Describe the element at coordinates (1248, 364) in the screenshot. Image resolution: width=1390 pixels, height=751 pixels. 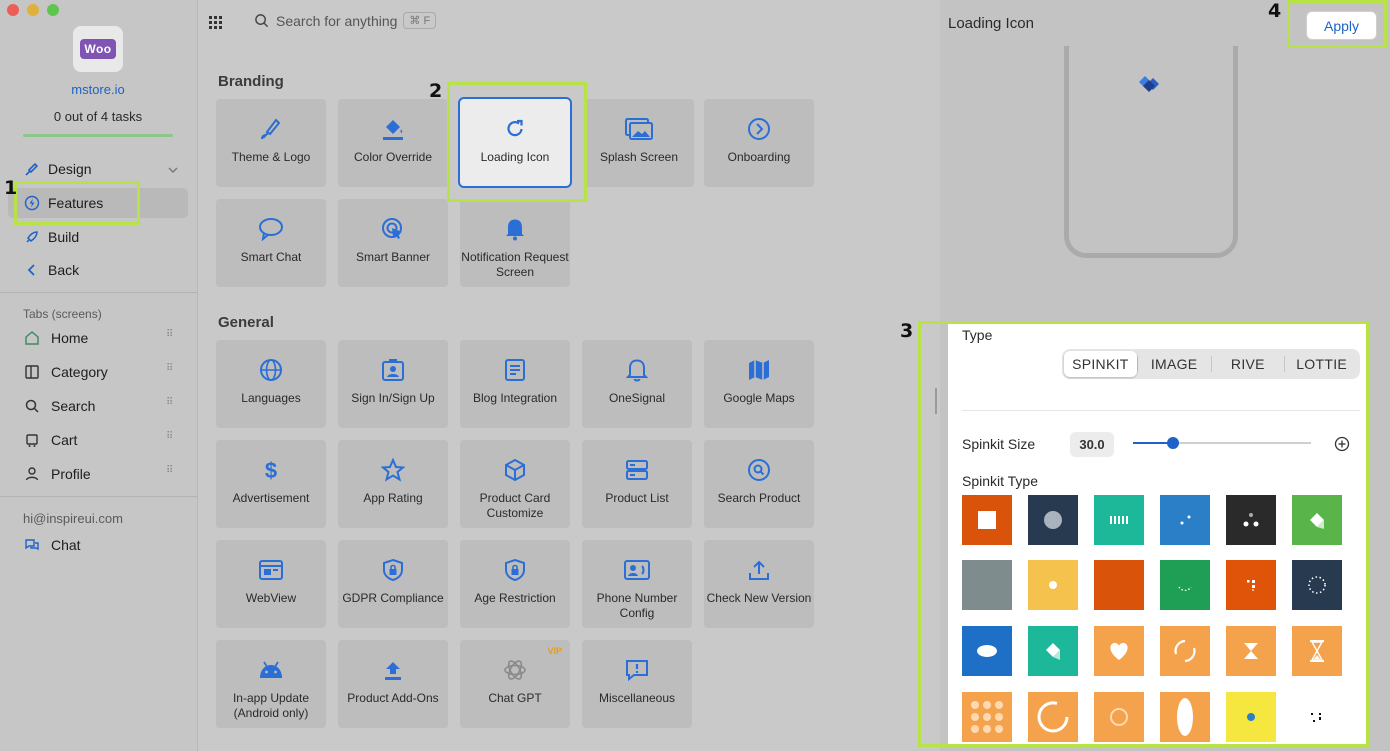
I see `type-option-rive: RIVE` at that location.